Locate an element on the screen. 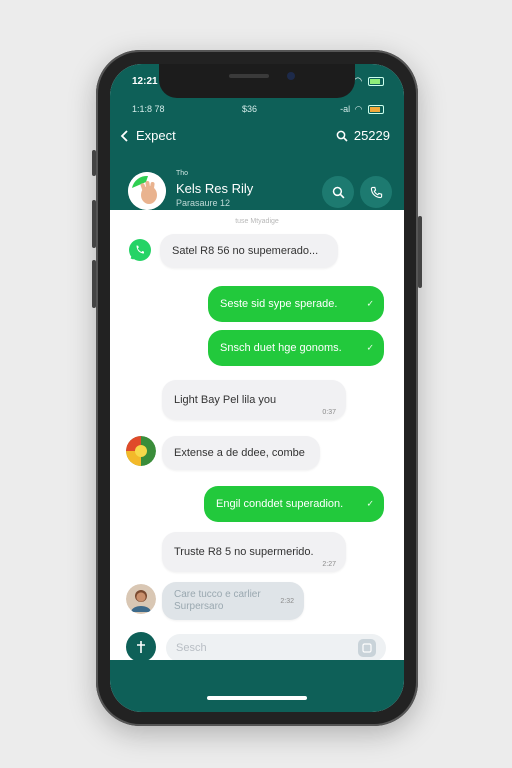 This screenshot has height=768, width=512. message-text: Light Bay Pel lila you is located at coordinates (225, 400).